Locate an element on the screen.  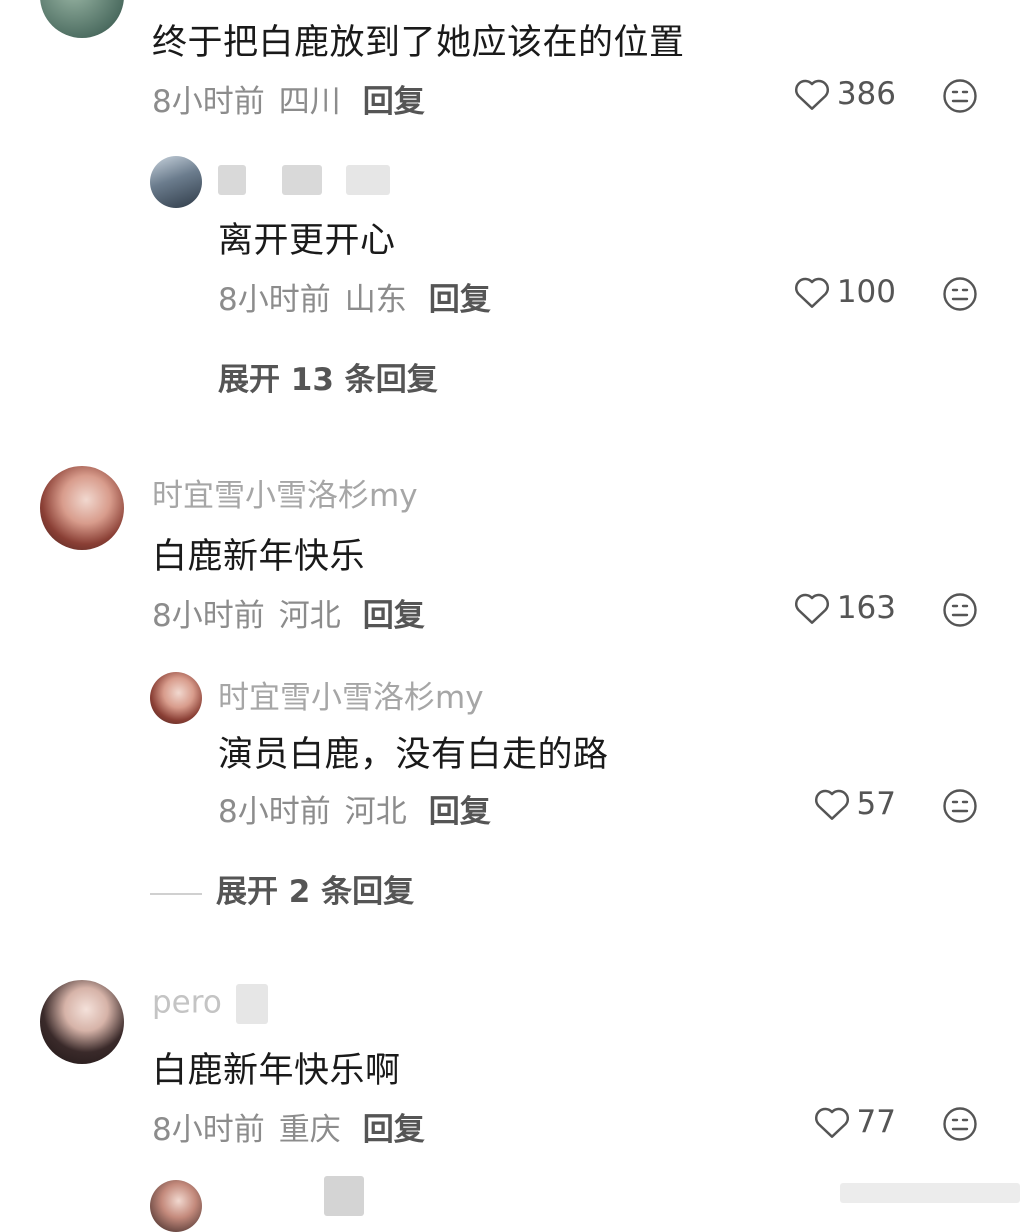
divider is located at coordinates (176, 893).